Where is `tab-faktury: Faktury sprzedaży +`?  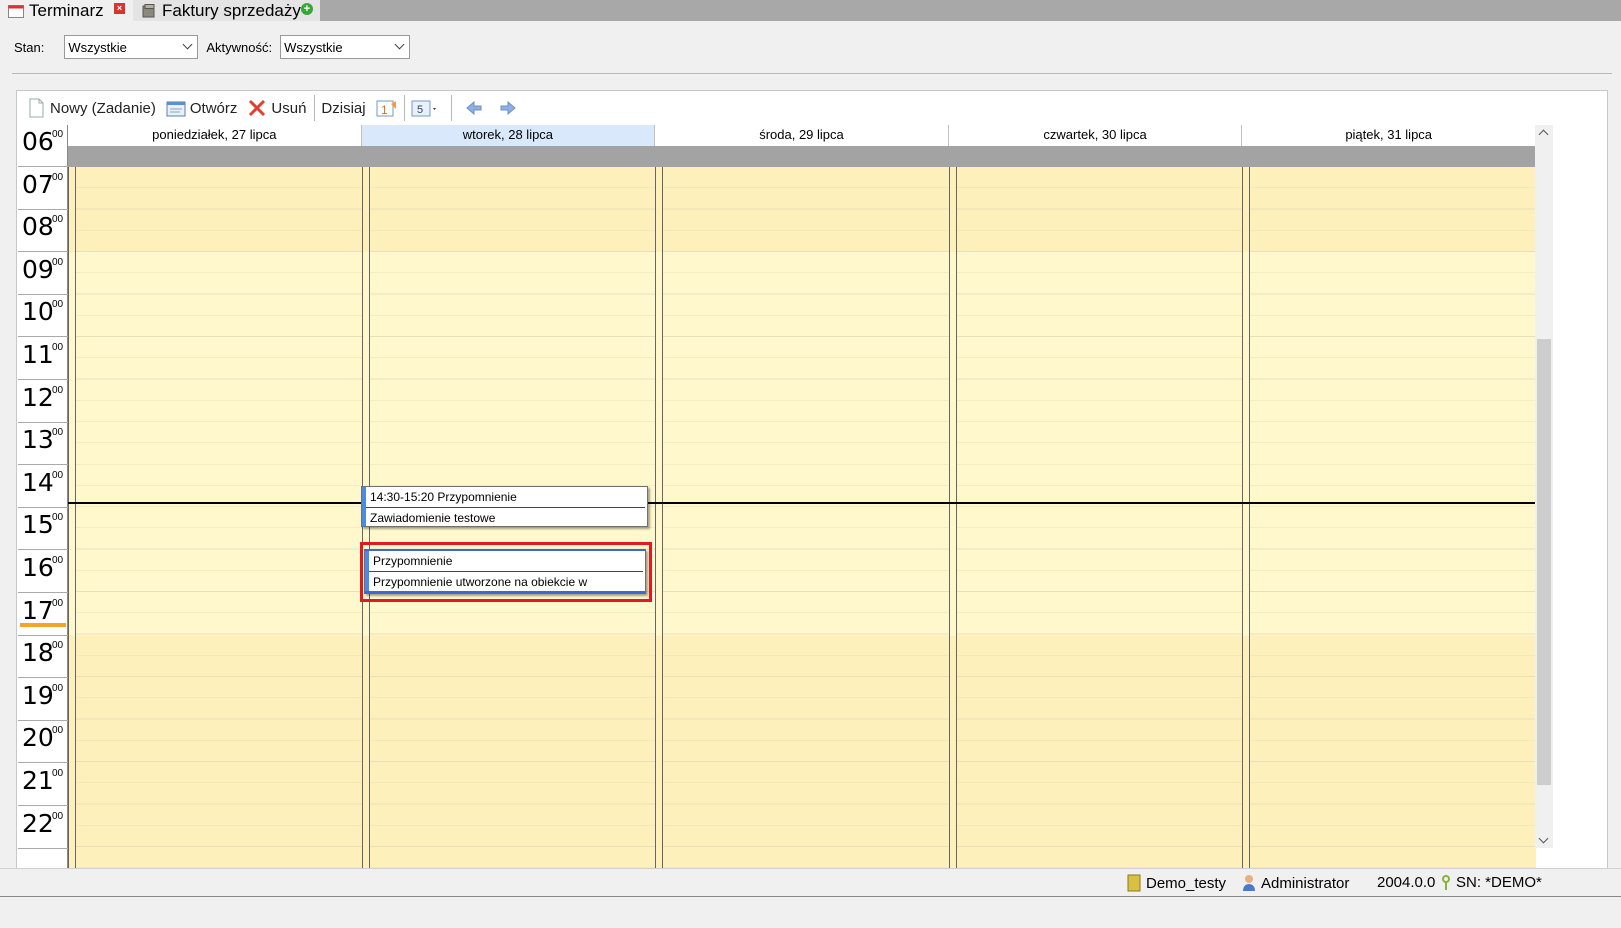 tab-faktury: Faktury sprzedaży + is located at coordinates (226, 10).